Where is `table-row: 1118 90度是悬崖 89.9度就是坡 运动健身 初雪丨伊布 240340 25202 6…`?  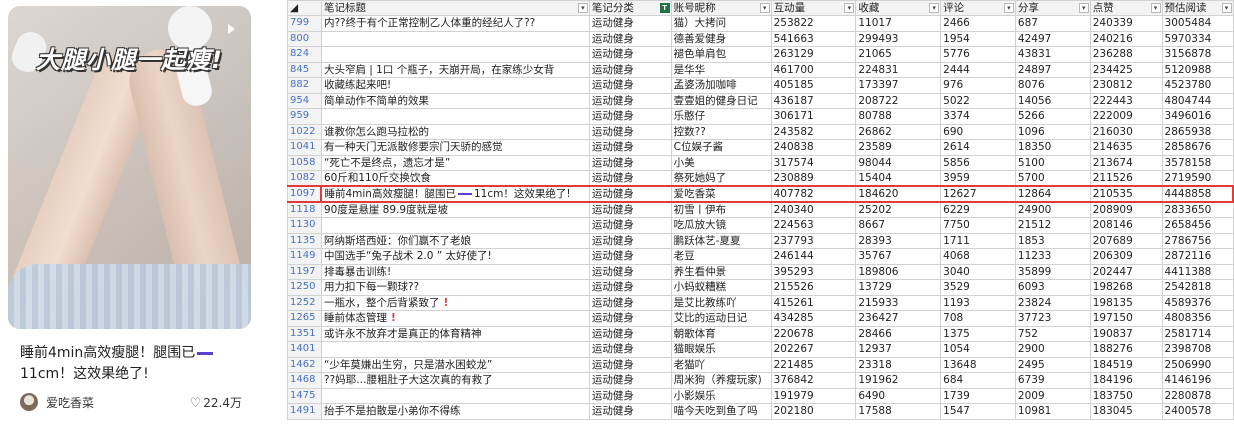 table-row: 1118 90度是悬崖 89.9度就是坡 运动健身 初雪丨伊布 240340 25202 6… is located at coordinates (760, 209).